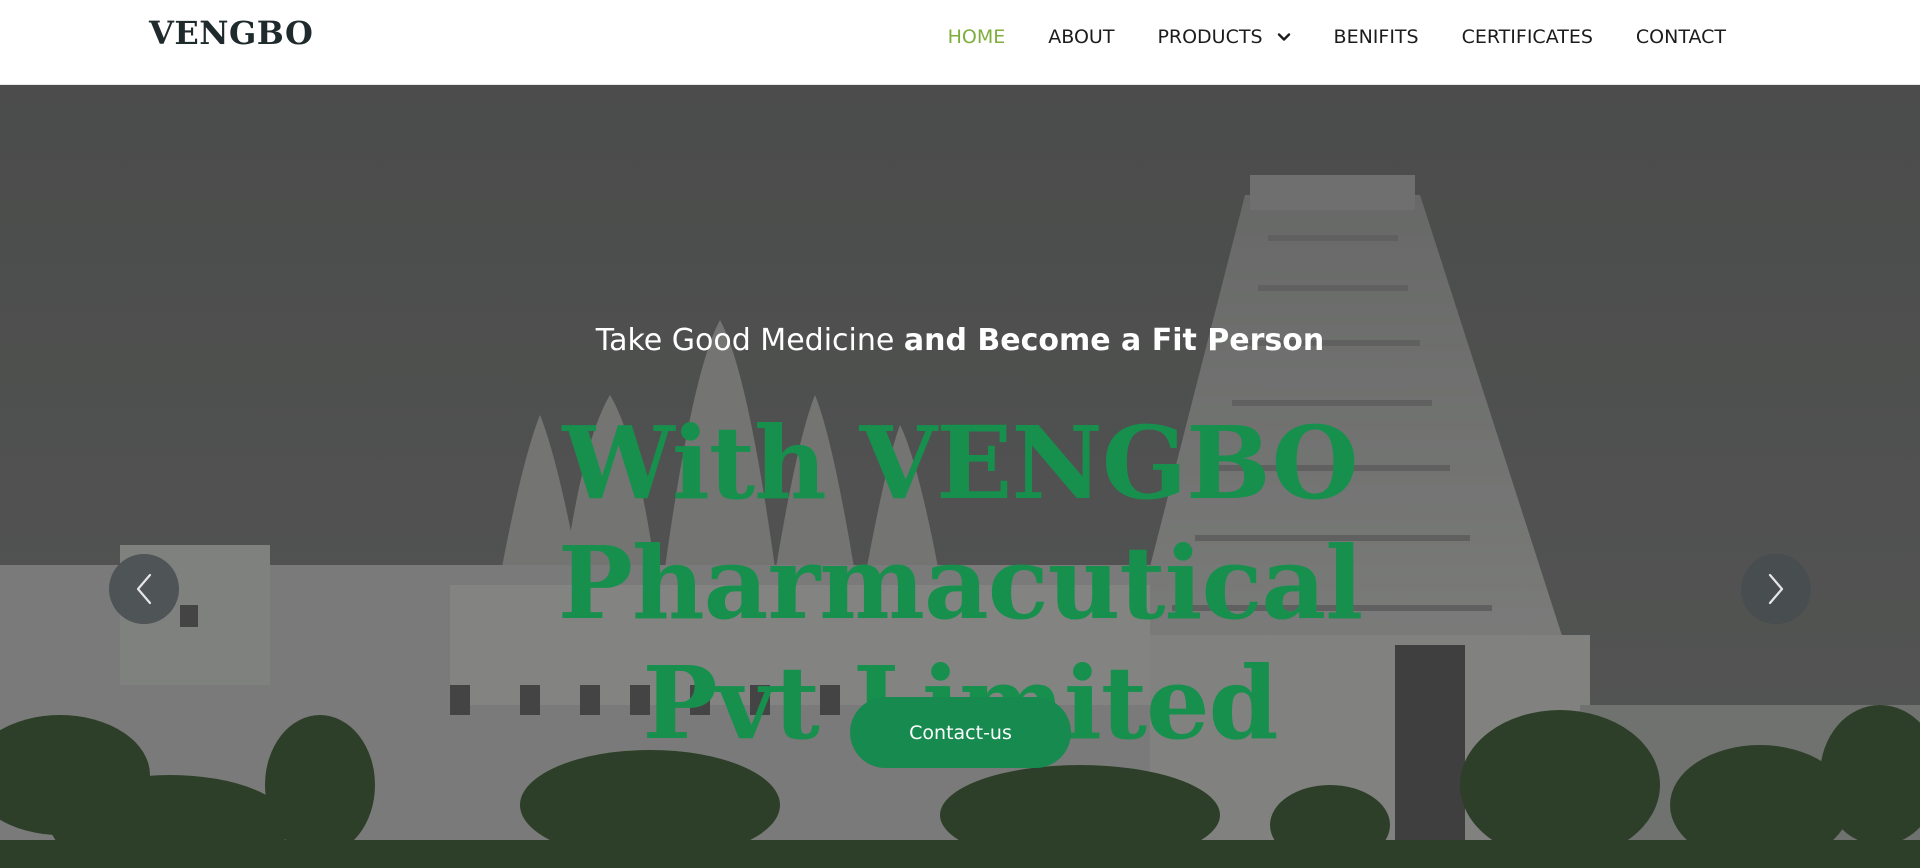 The height and width of the screenshot is (868, 1920). I want to click on slider-next-button, so click(1776, 589).